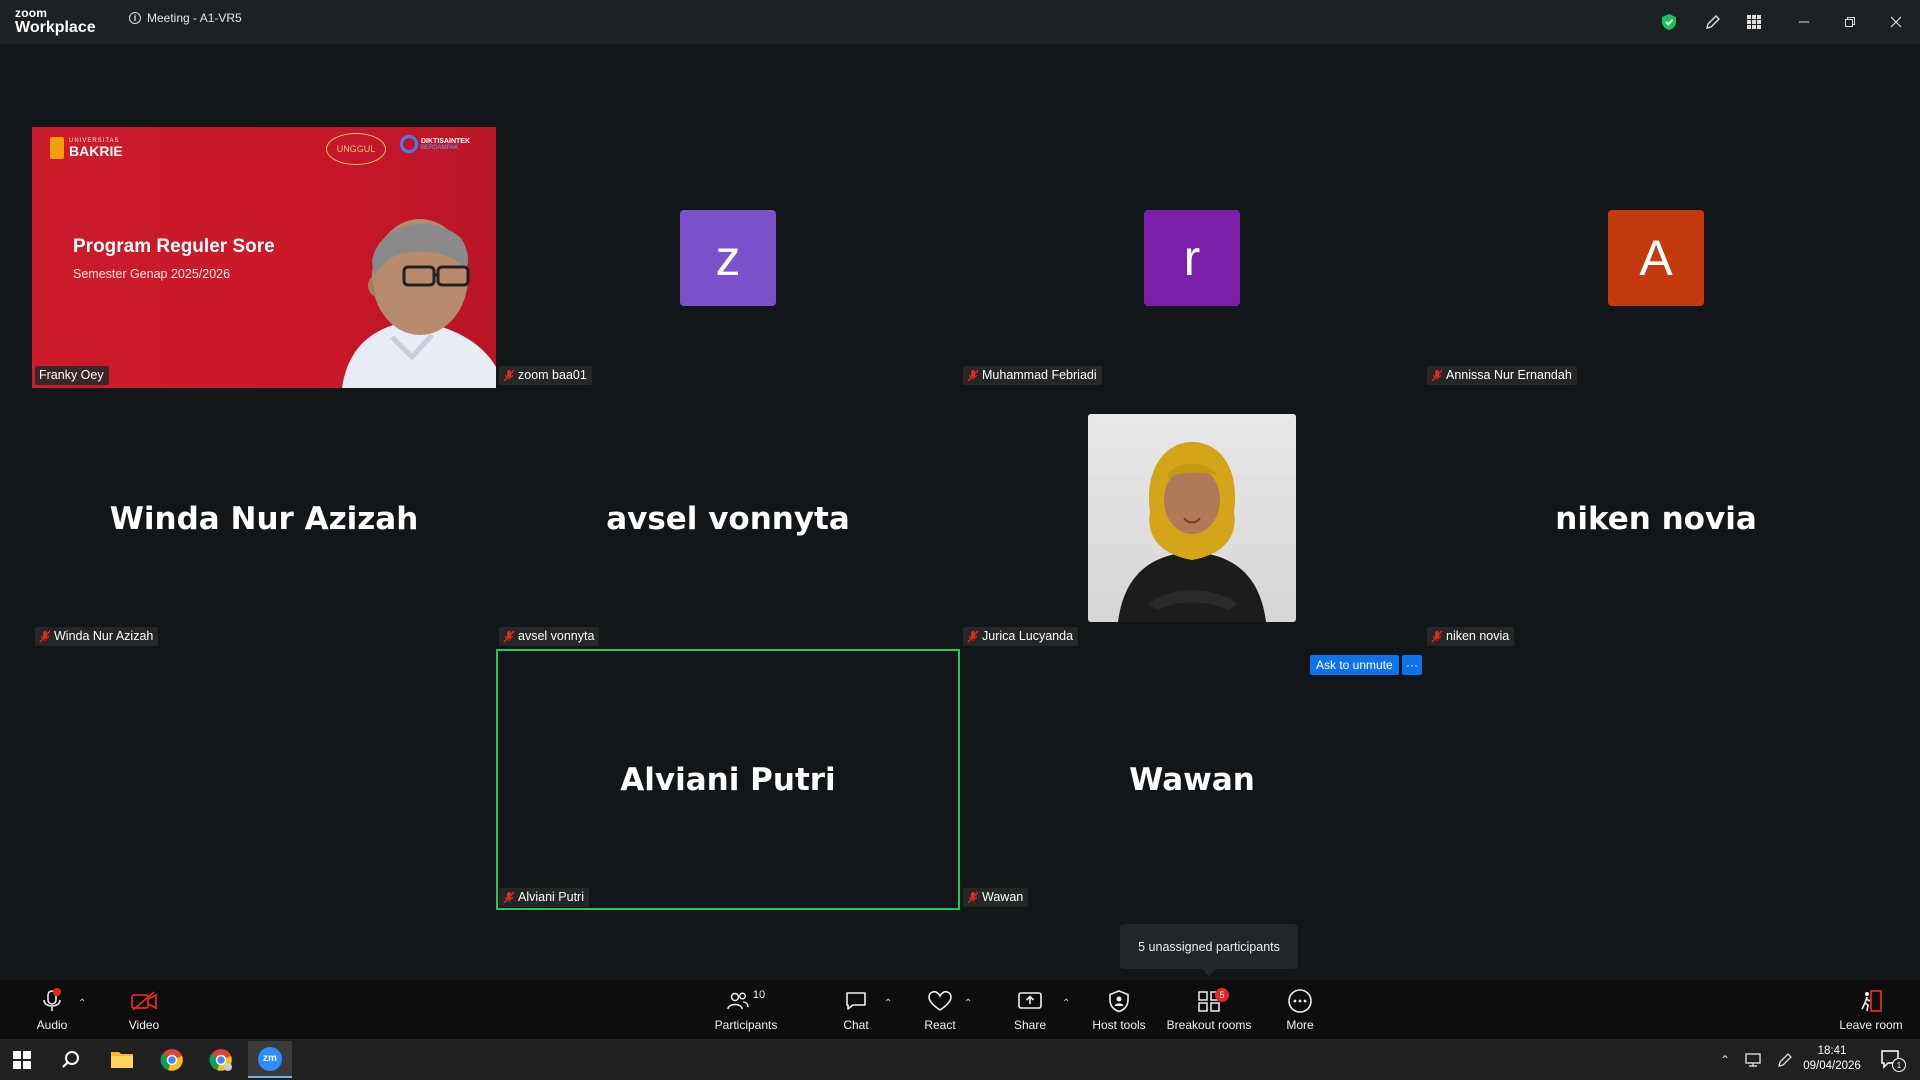  Describe the element at coordinates (1039, 375) in the screenshot. I see `participant-name: Muhammad Febriadi` at that location.